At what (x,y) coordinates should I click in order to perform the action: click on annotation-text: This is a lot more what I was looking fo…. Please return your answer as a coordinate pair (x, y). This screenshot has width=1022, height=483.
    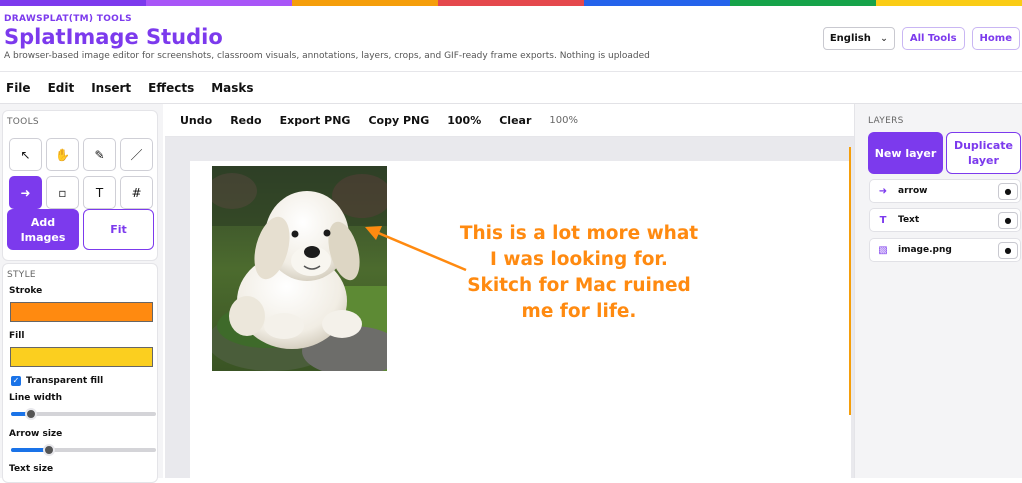
    Looking at the image, I should click on (579, 273).